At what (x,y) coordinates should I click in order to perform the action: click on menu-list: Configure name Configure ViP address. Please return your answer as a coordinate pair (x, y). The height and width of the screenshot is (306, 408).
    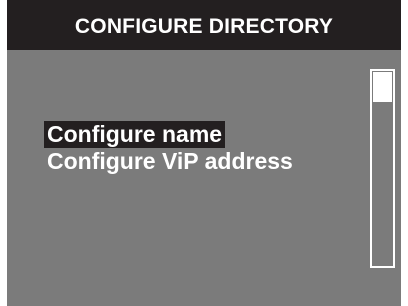
    Looking at the image, I should click on (170, 148).